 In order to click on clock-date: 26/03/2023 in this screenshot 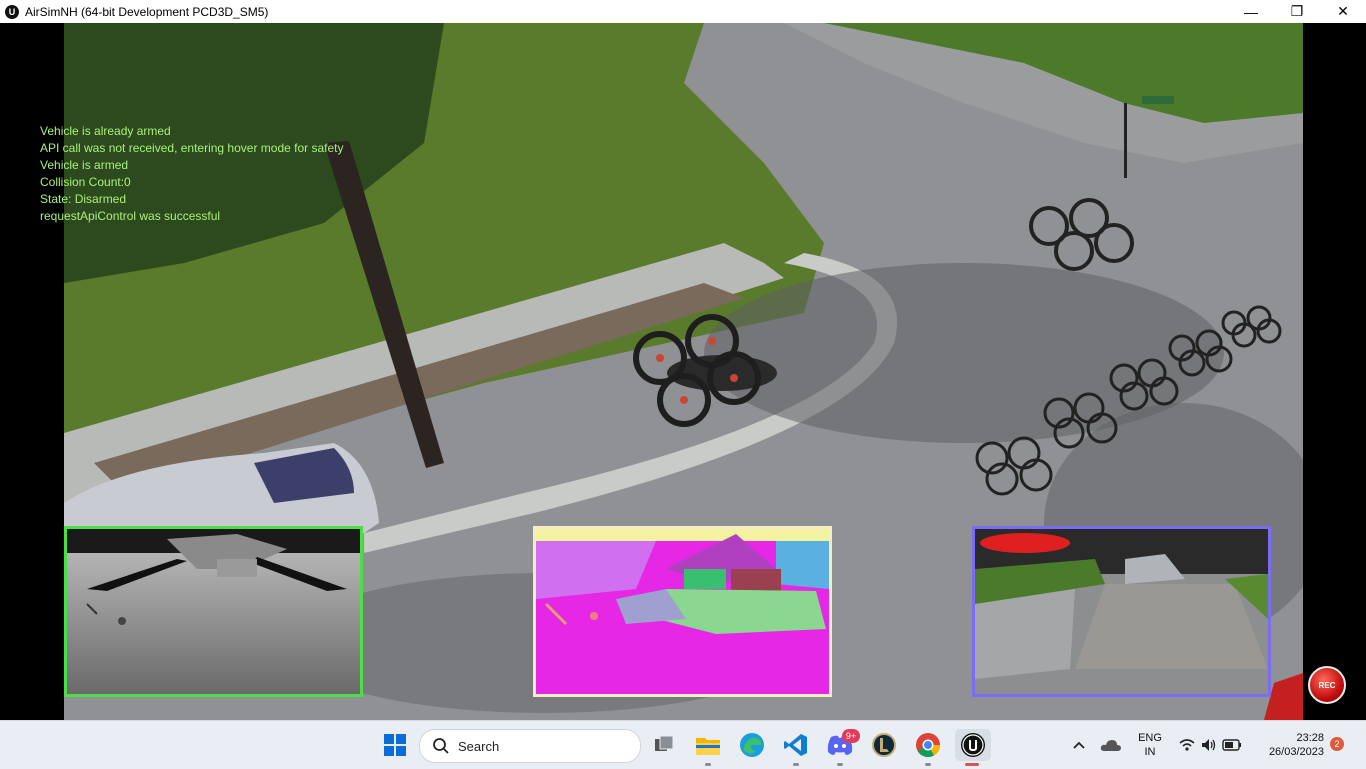, I will do `click(1296, 752)`.